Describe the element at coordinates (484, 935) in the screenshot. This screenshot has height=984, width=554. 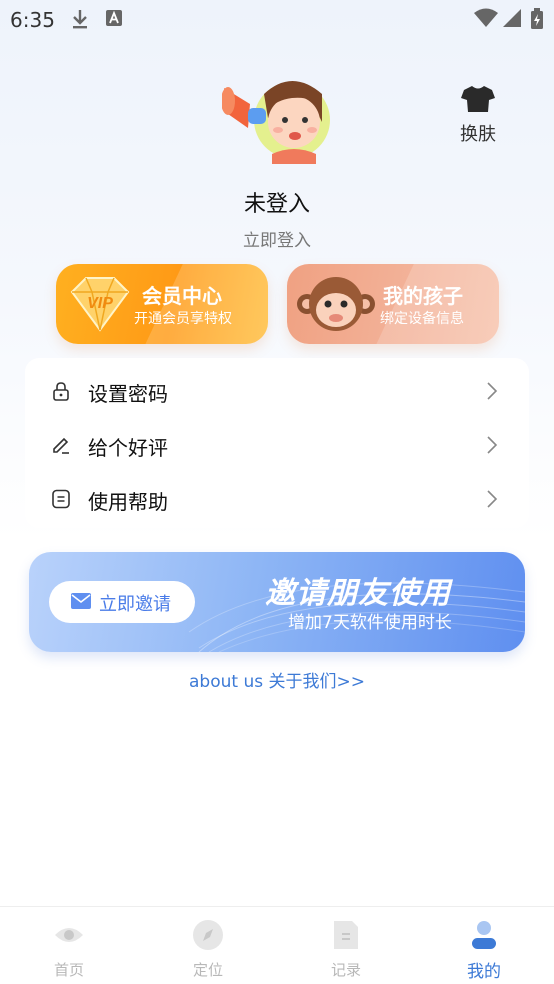
I see `user-icon` at that location.